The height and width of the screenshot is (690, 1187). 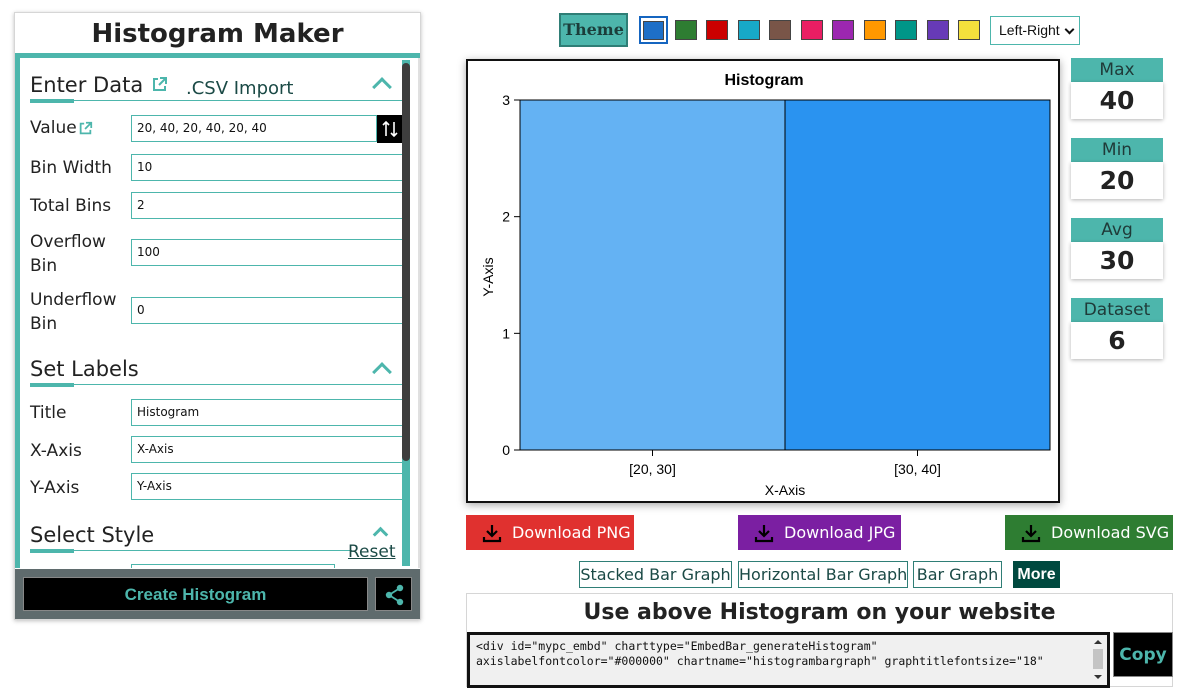 I want to click on stat-avg: Avg 30, so click(x=1117, y=249).